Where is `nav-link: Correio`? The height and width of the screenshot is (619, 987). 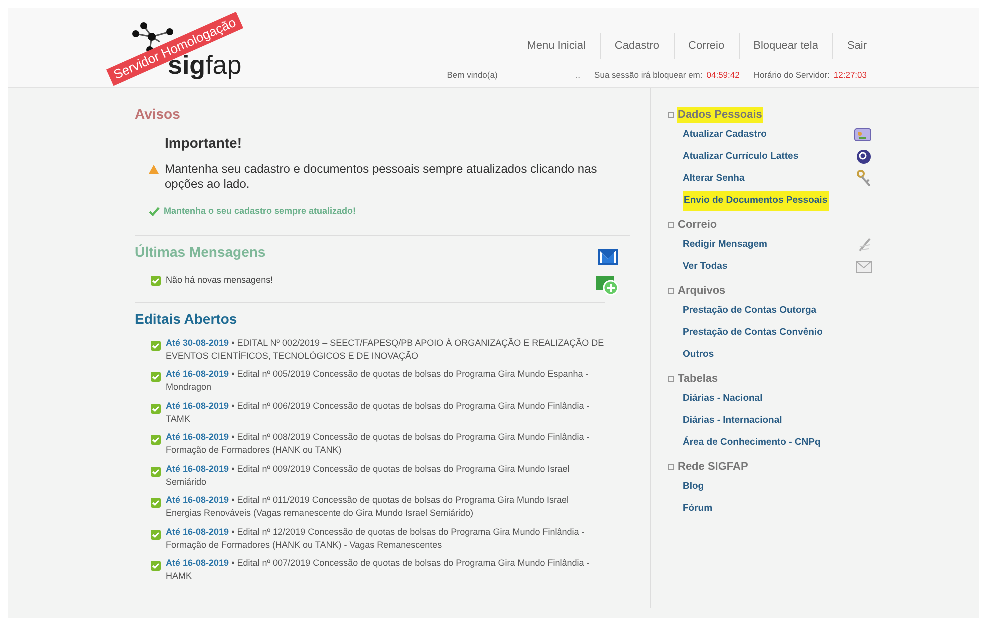
nav-link: Correio is located at coordinates (706, 46).